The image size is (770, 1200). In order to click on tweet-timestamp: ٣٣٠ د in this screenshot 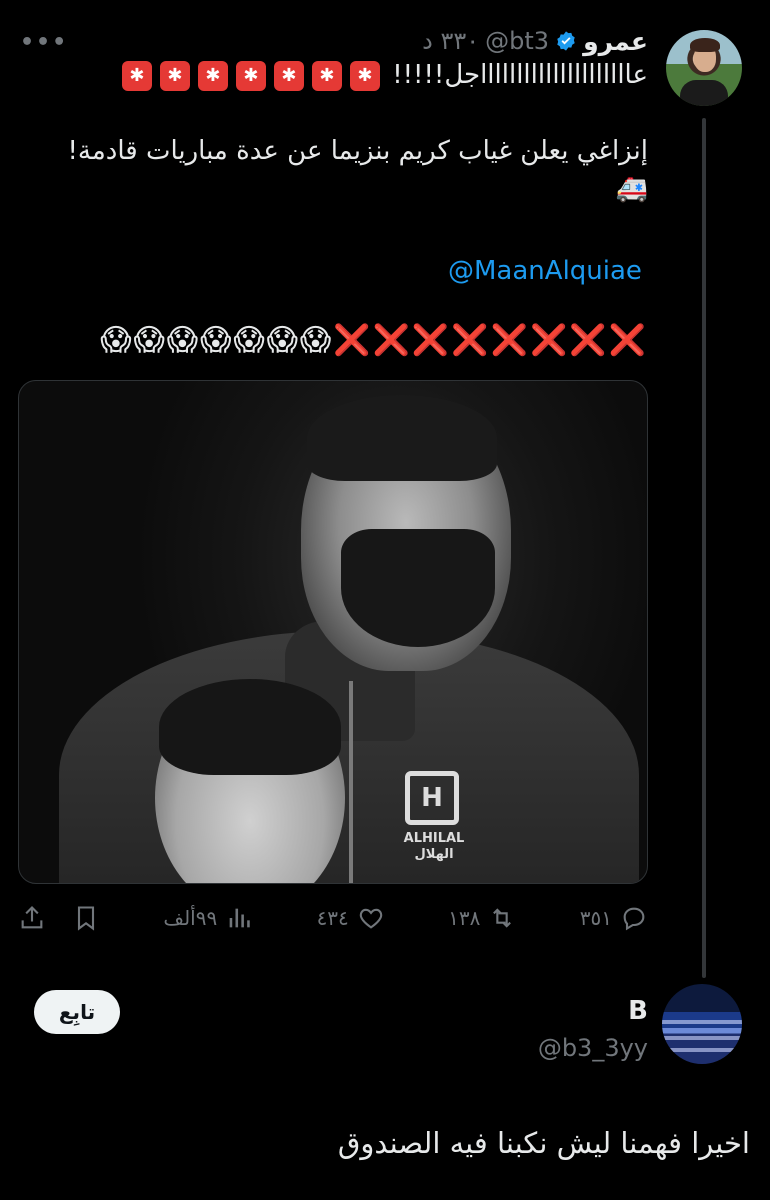, I will do `click(450, 41)`.